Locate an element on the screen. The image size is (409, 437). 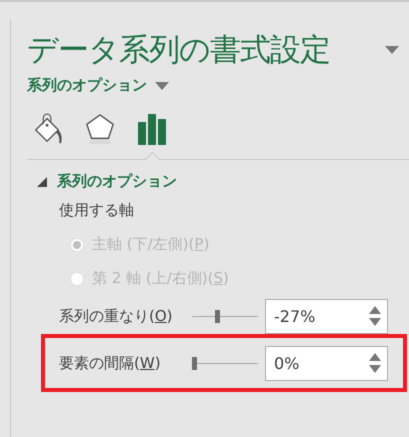
axis-label: 使用する軸 is located at coordinates (96, 210).